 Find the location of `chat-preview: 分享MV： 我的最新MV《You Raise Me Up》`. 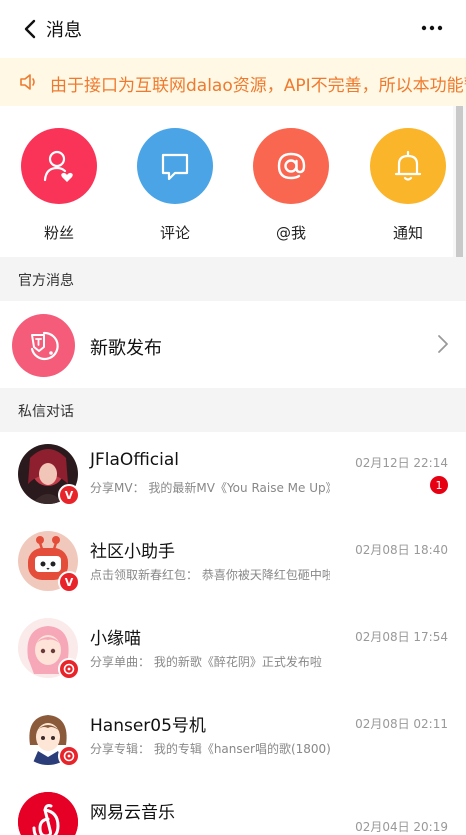

chat-preview: 分享MV： 我的最新MV《You Raise Me Up》 is located at coordinates (210, 488).